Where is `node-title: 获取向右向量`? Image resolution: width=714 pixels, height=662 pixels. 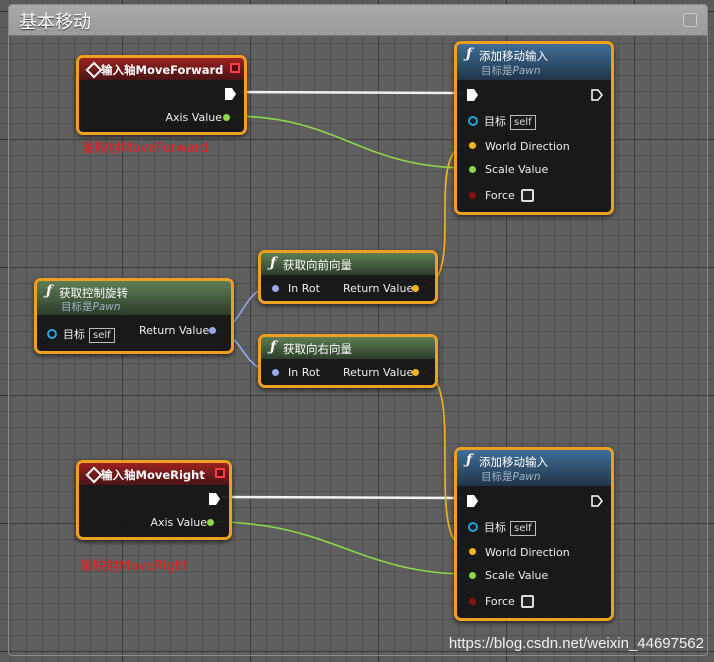
node-title: 获取向右向量 is located at coordinates (317, 349).